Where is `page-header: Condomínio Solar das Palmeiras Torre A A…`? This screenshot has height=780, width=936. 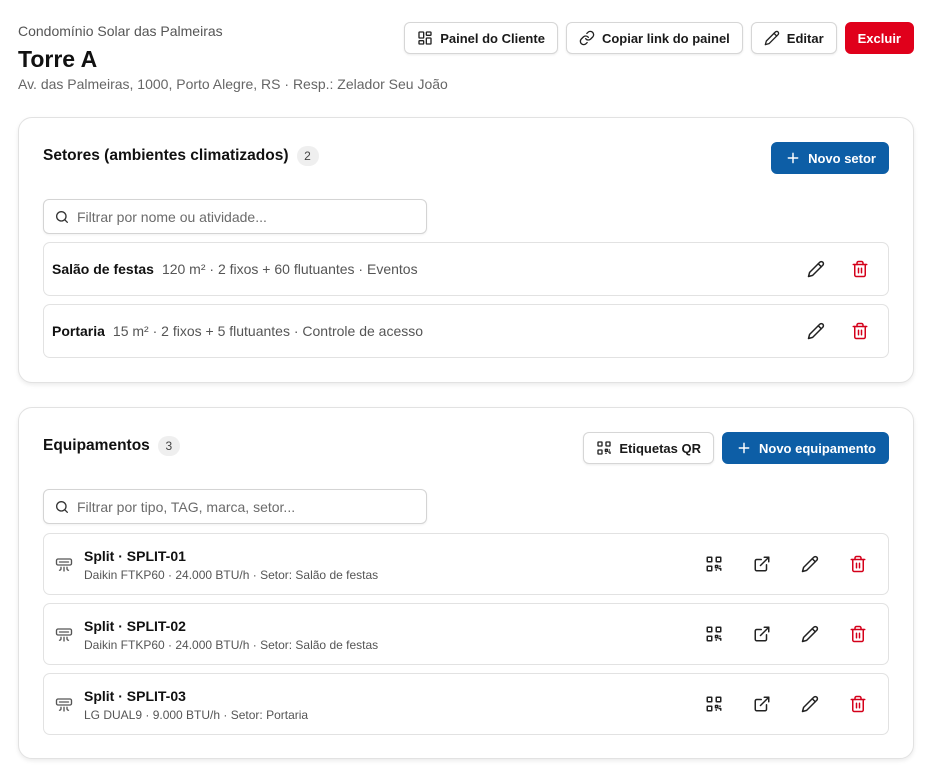 page-header: Condomínio Solar das Palmeiras Torre A A… is located at coordinates (466, 62).